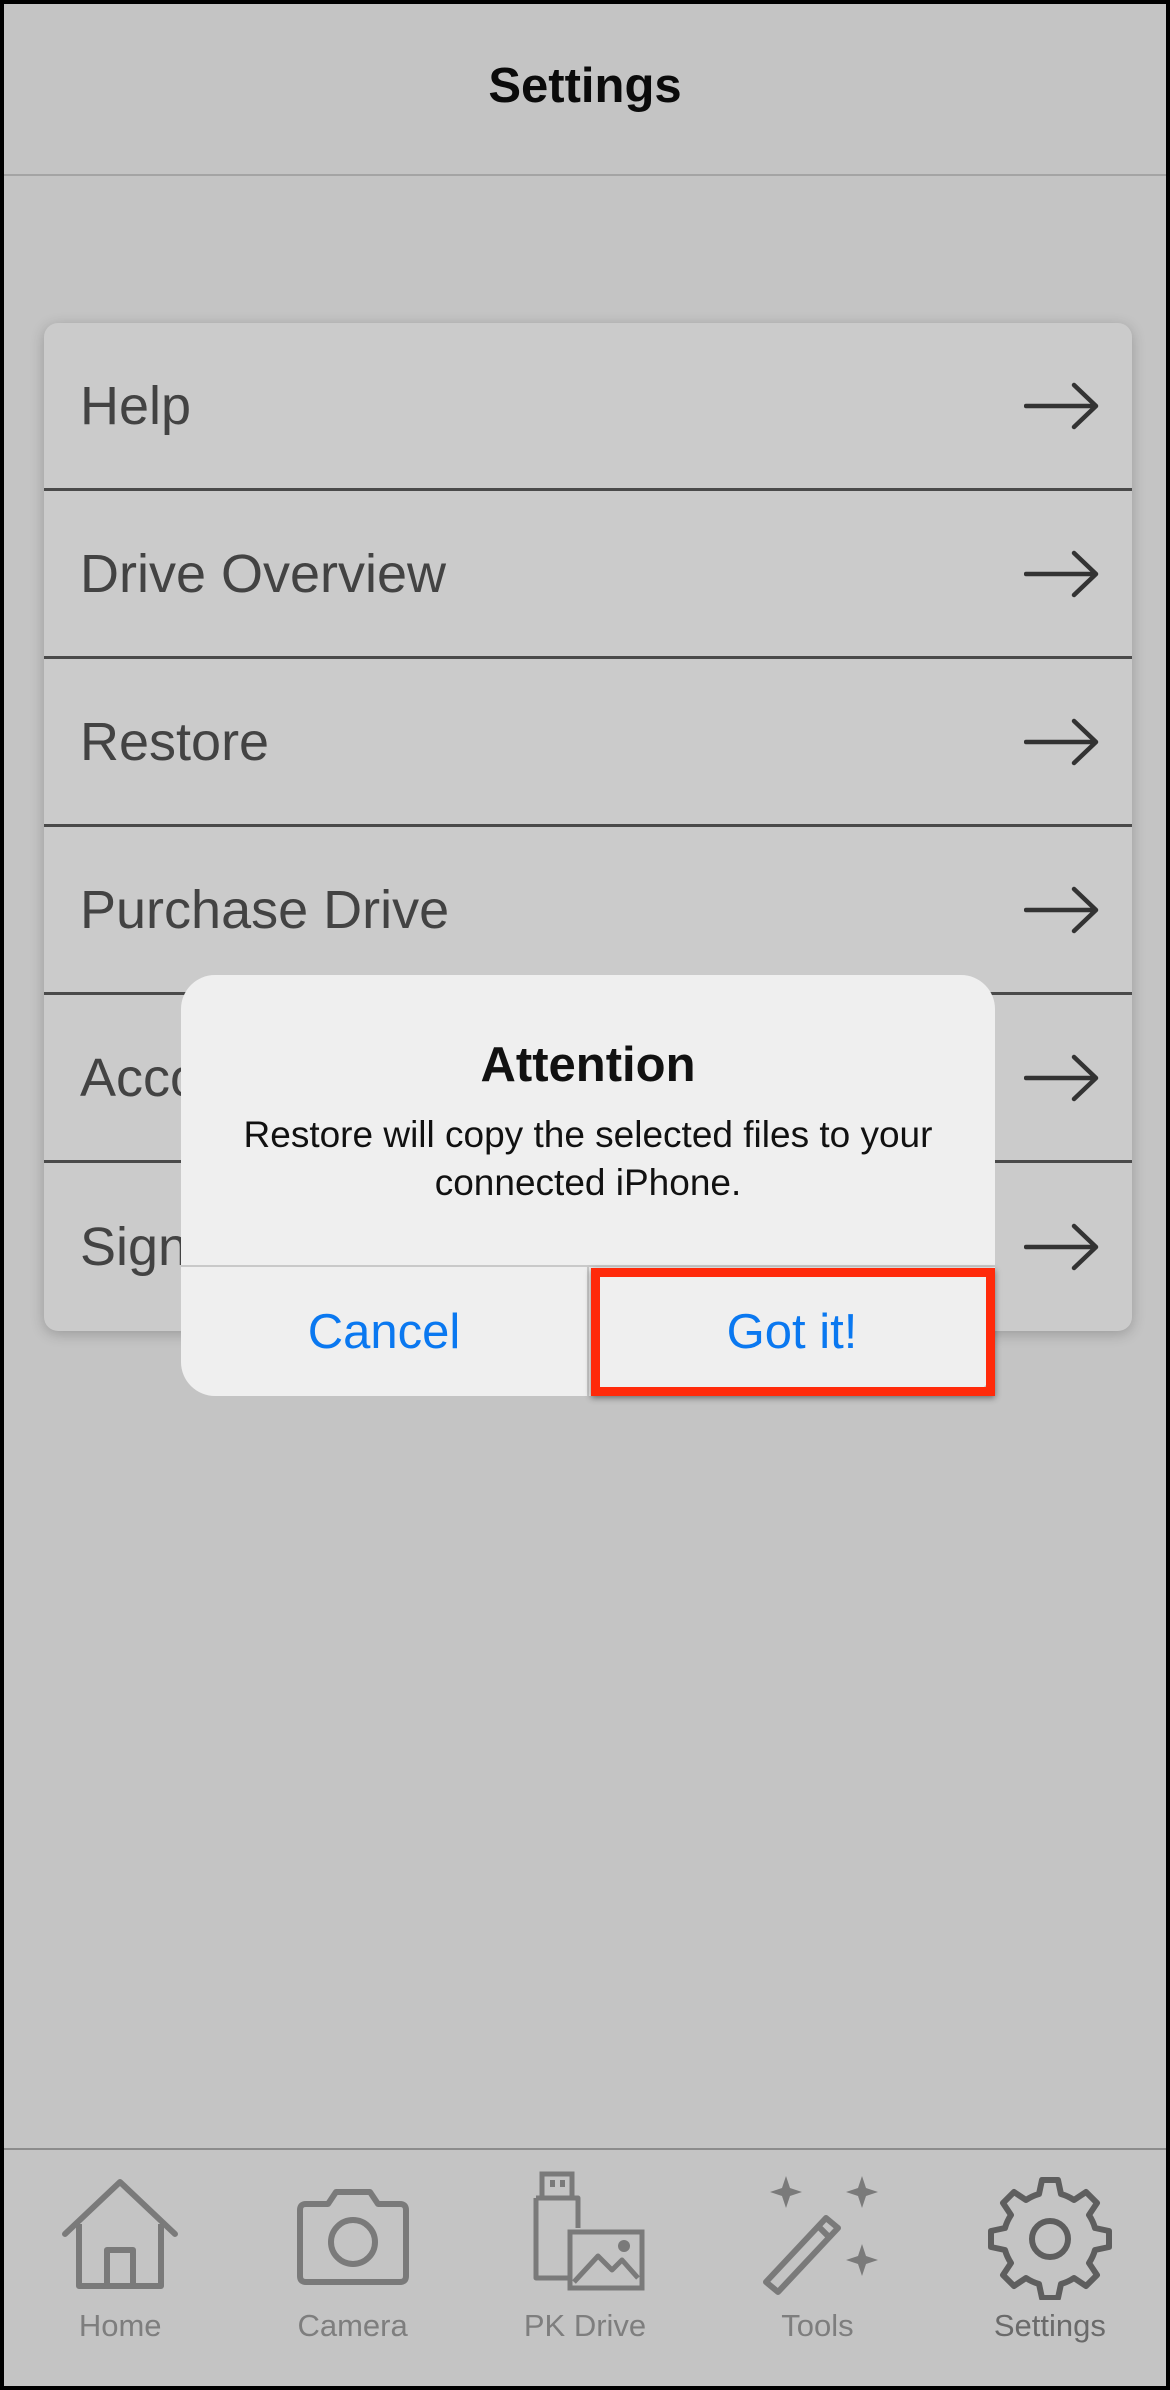 The width and height of the screenshot is (1170, 2390). What do you see at coordinates (136, 405) in the screenshot?
I see `menu-item-label: Help` at bounding box center [136, 405].